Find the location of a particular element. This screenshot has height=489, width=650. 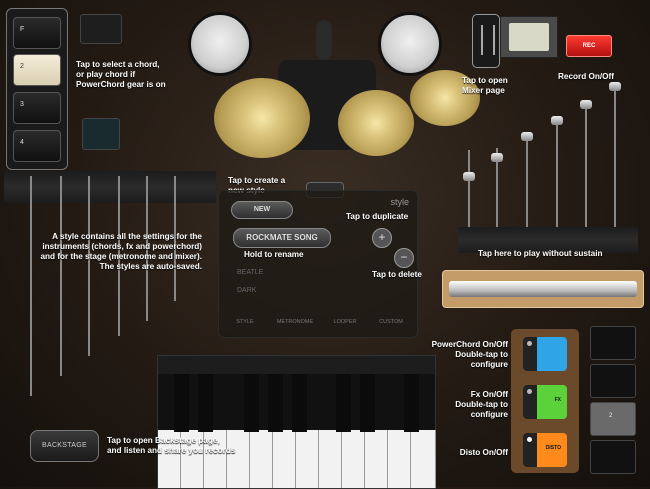

rename-hint: Hold to rename is located at coordinates (274, 254).